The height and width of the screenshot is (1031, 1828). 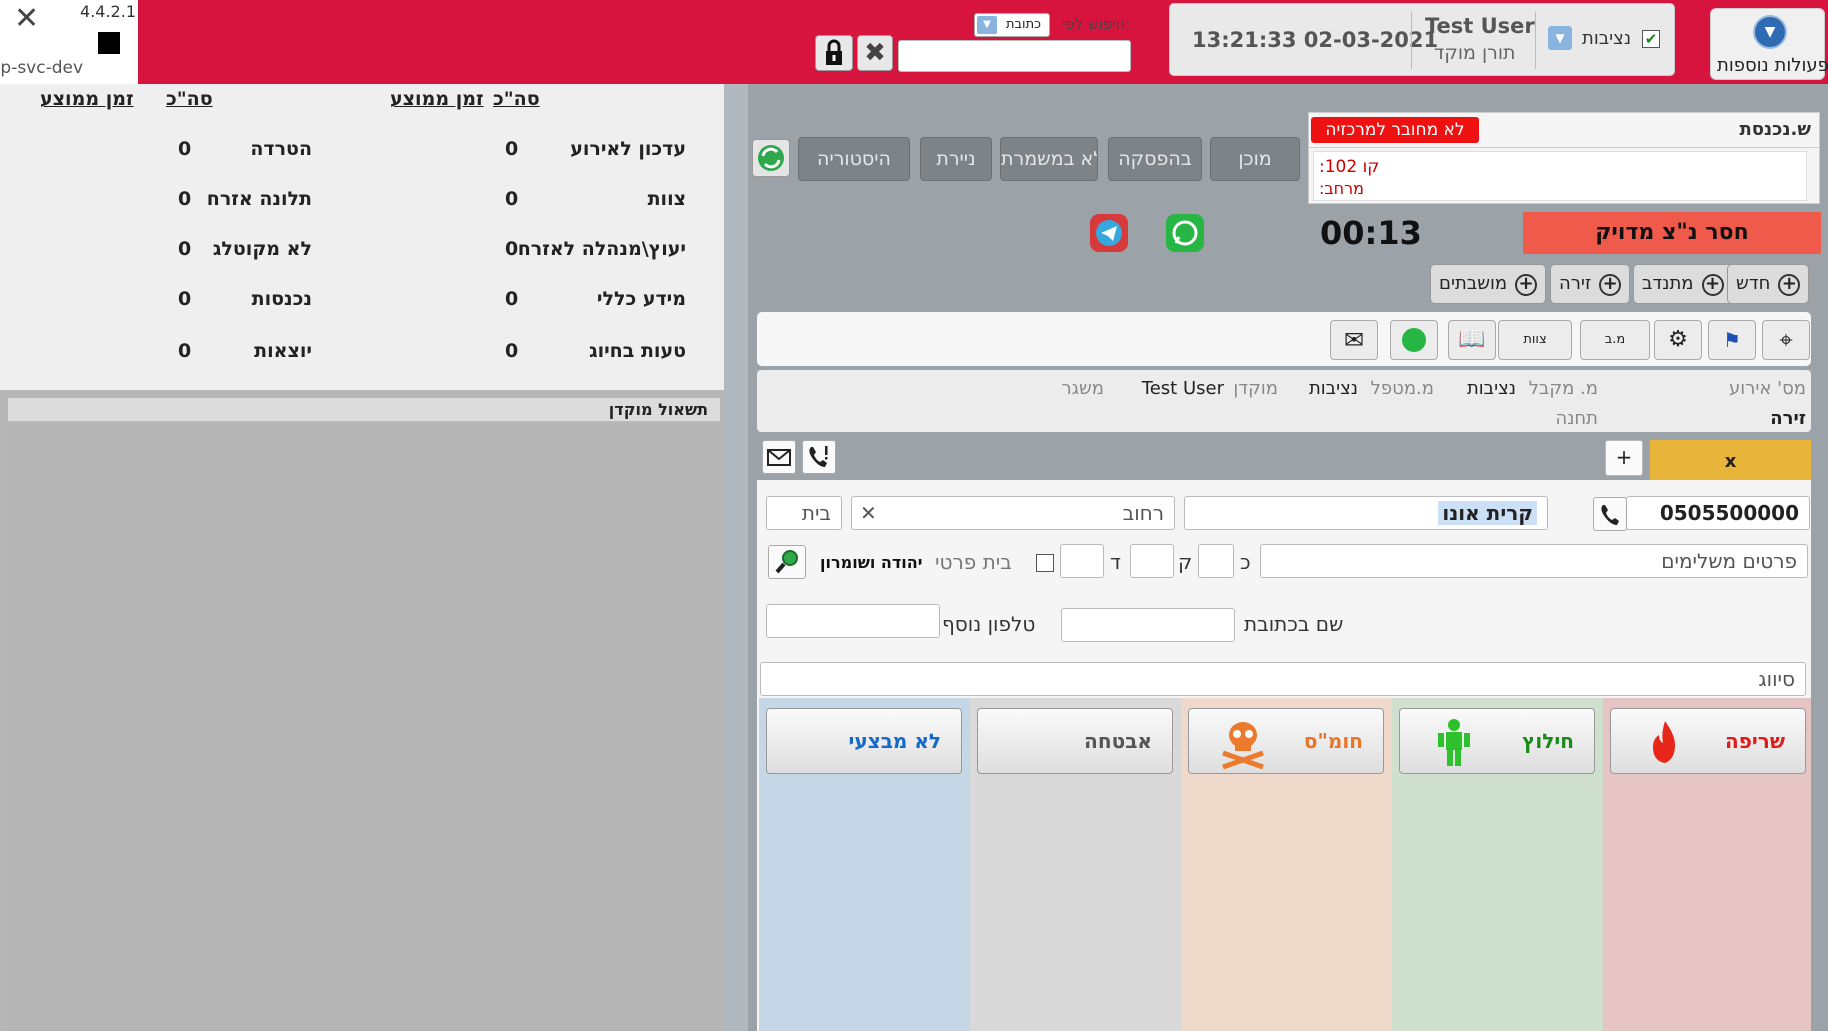 I want to click on category-security-button: אבטחה, so click(x=1075, y=741).